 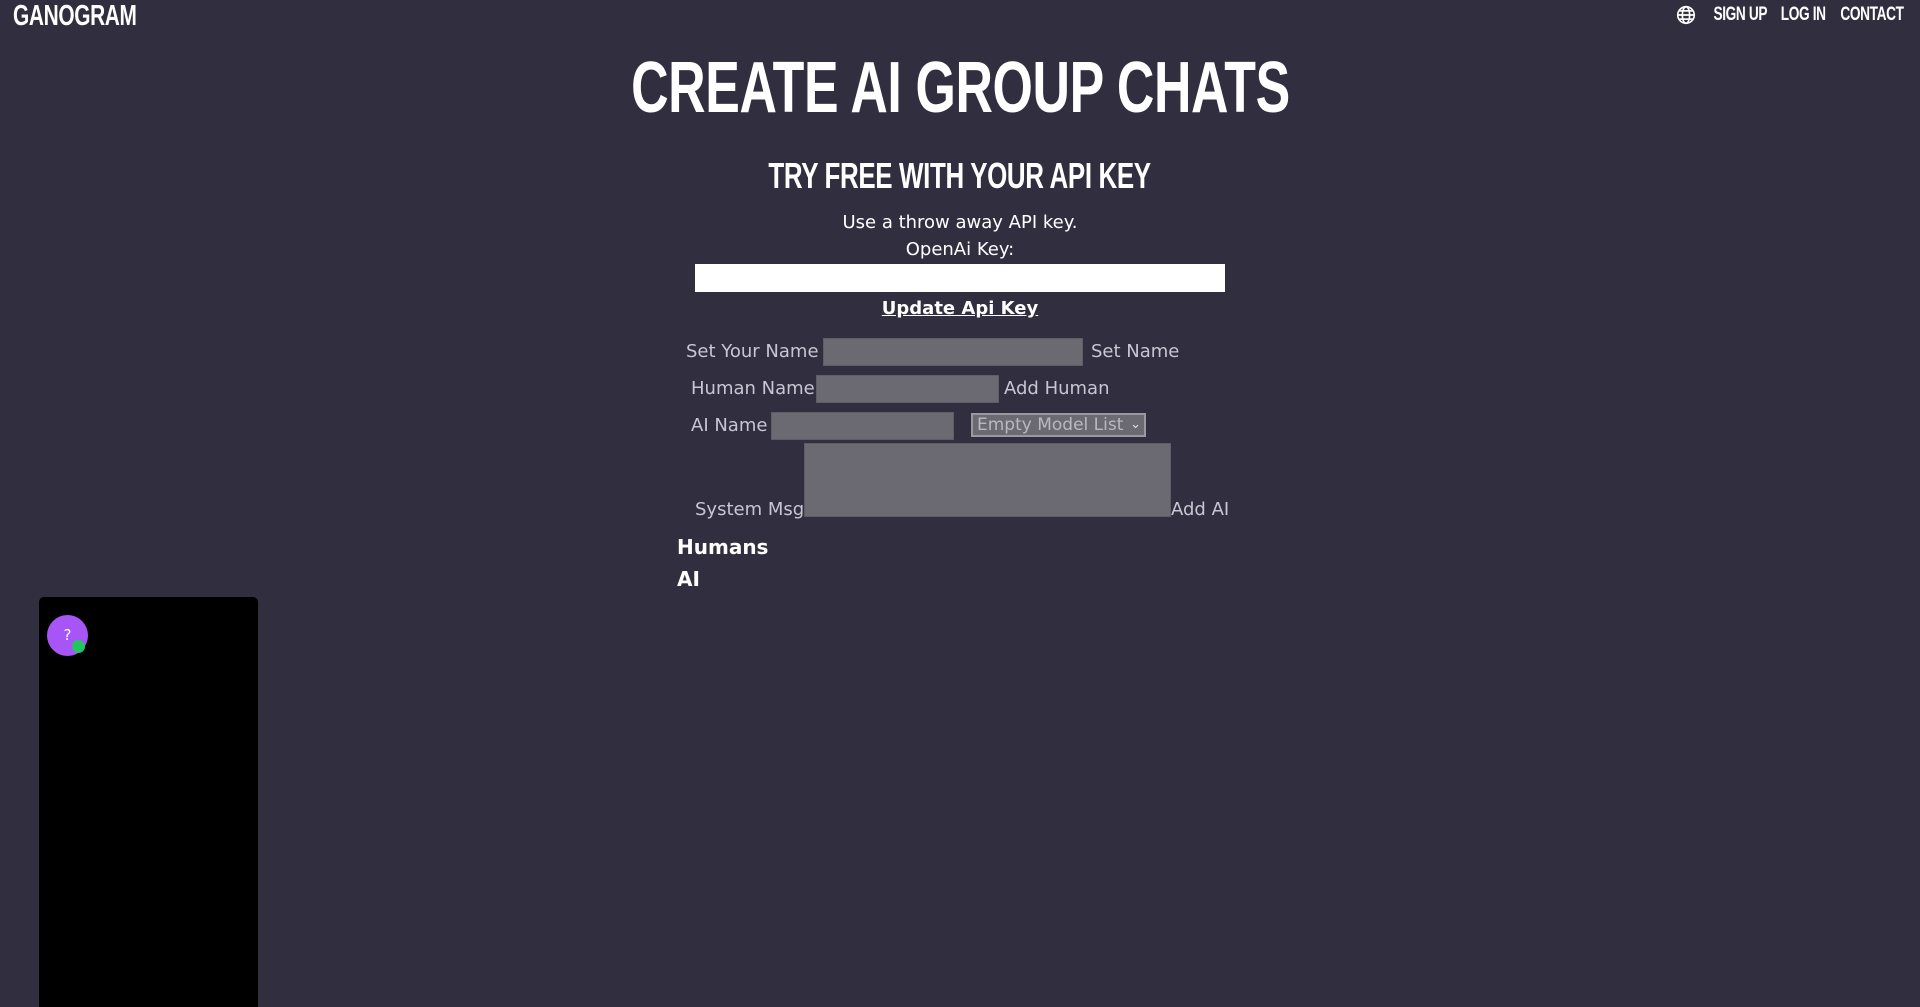 I want to click on nav-sign-up: SIGN UP, so click(x=1740, y=15).